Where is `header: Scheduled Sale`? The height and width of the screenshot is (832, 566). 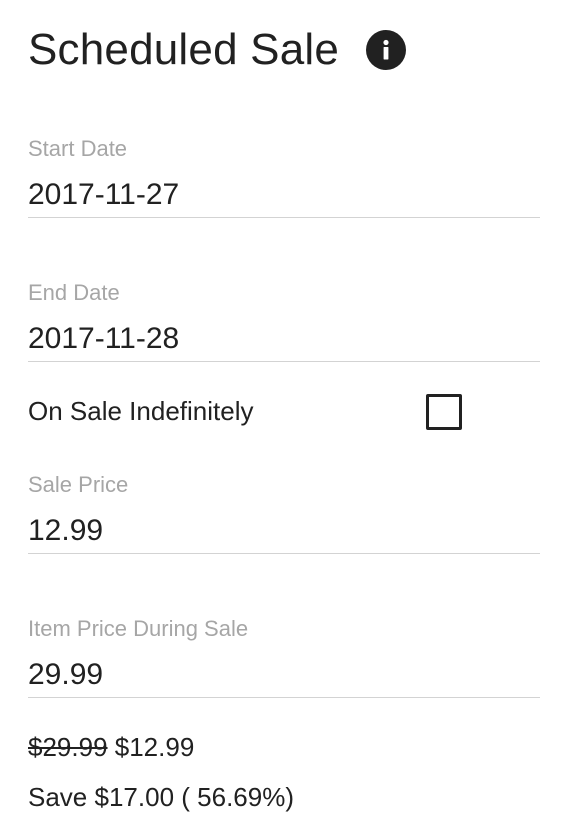 header: Scheduled Sale is located at coordinates (217, 50).